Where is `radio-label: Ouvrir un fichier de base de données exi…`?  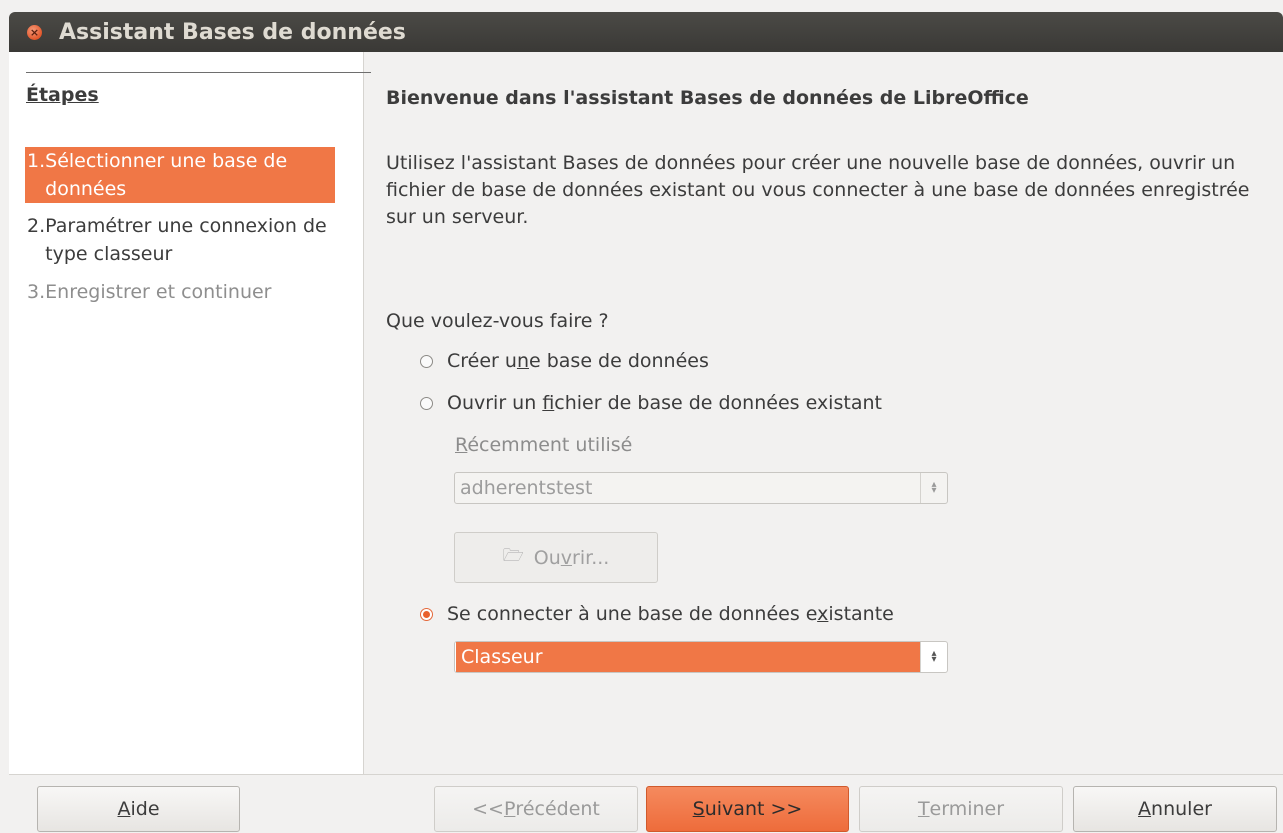 radio-label: Ouvrir un fichier de base de données exi… is located at coordinates (664, 403).